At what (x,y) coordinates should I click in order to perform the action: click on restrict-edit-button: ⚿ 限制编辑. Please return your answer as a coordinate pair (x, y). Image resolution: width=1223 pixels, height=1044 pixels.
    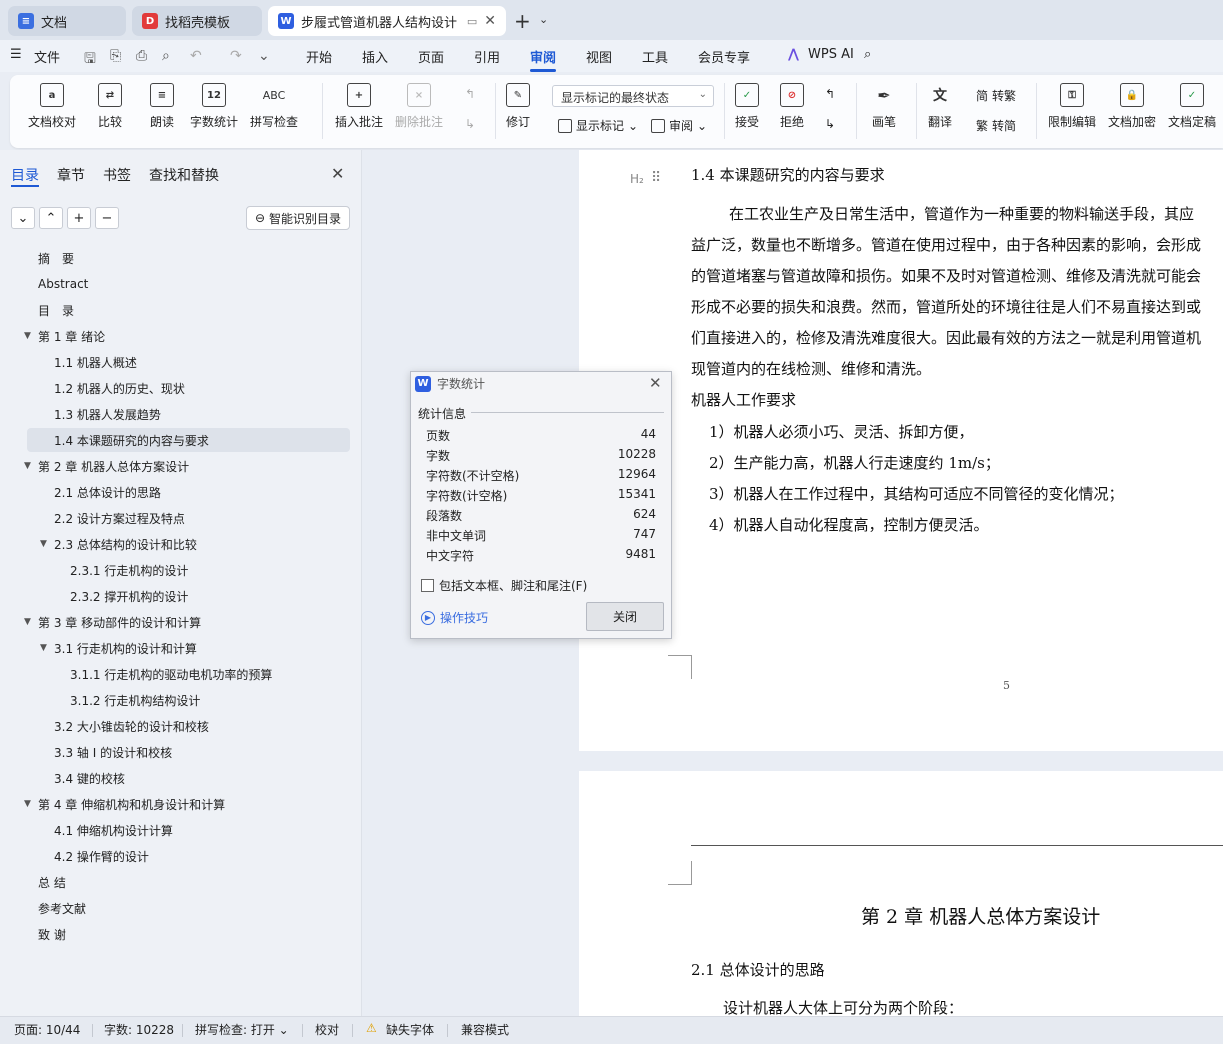
    Looking at the image, I should click on (1072, 106).